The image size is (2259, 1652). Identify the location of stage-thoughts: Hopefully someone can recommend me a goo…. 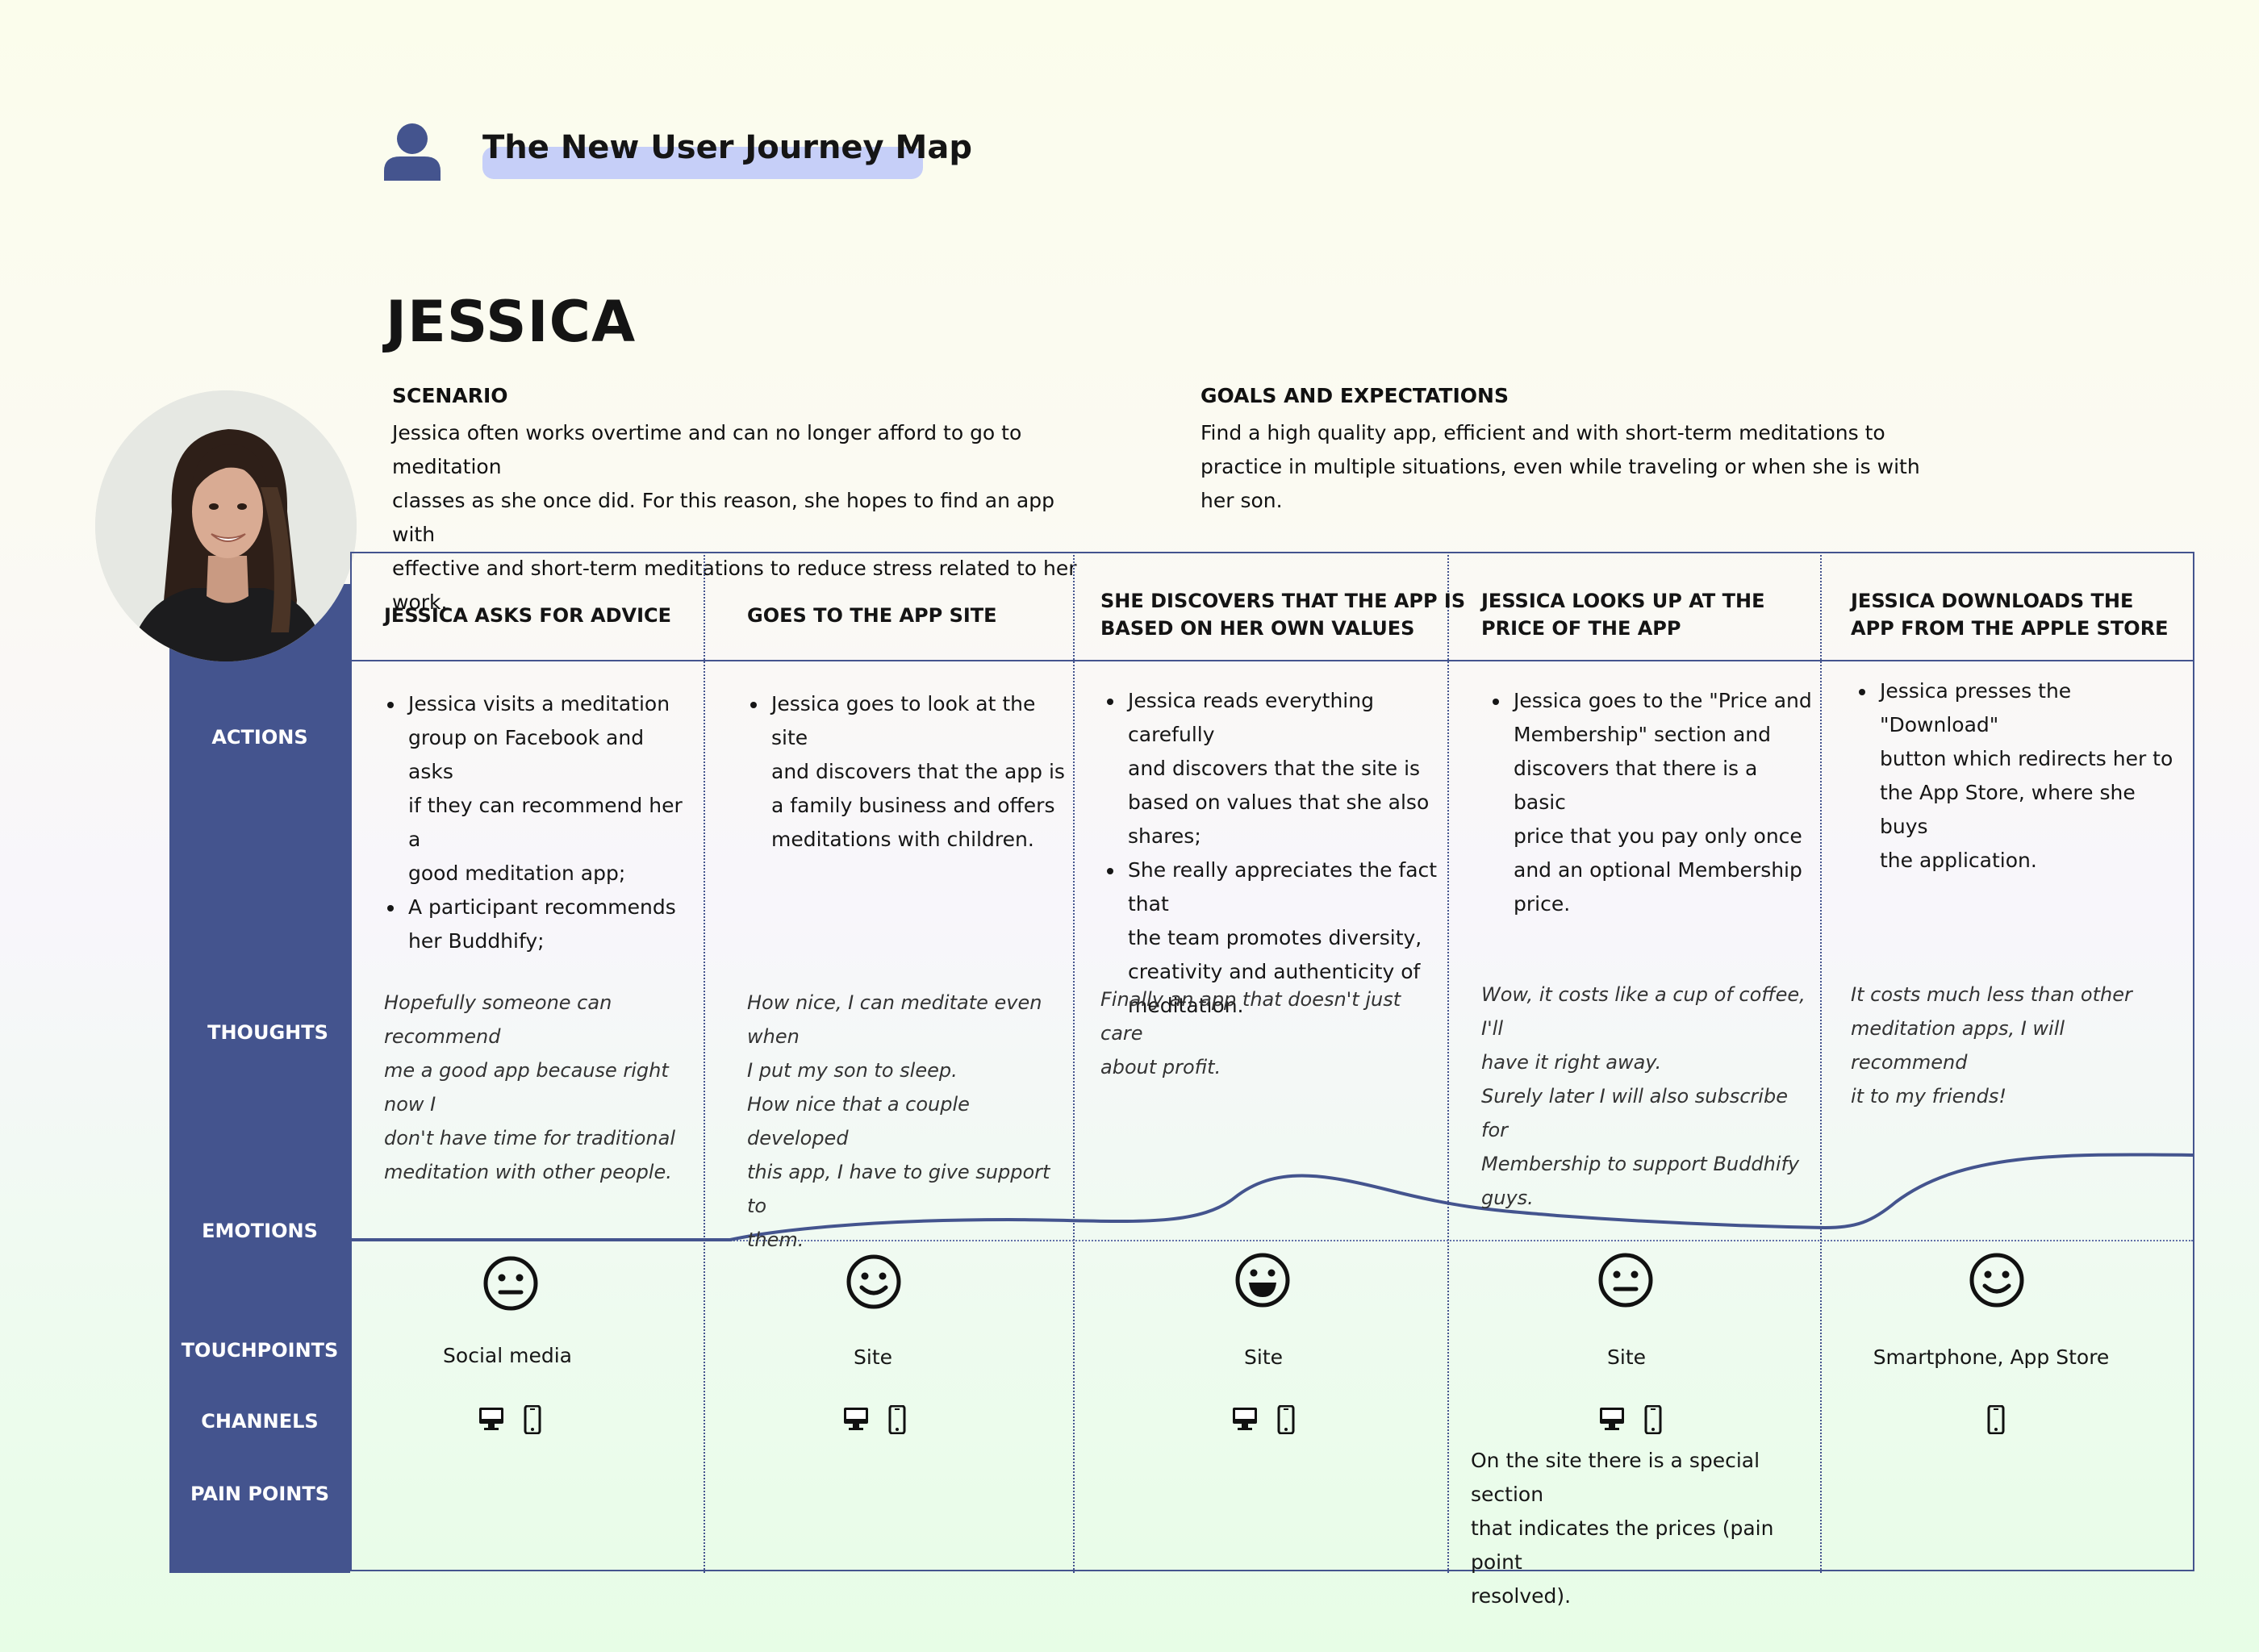
(541, 1088).